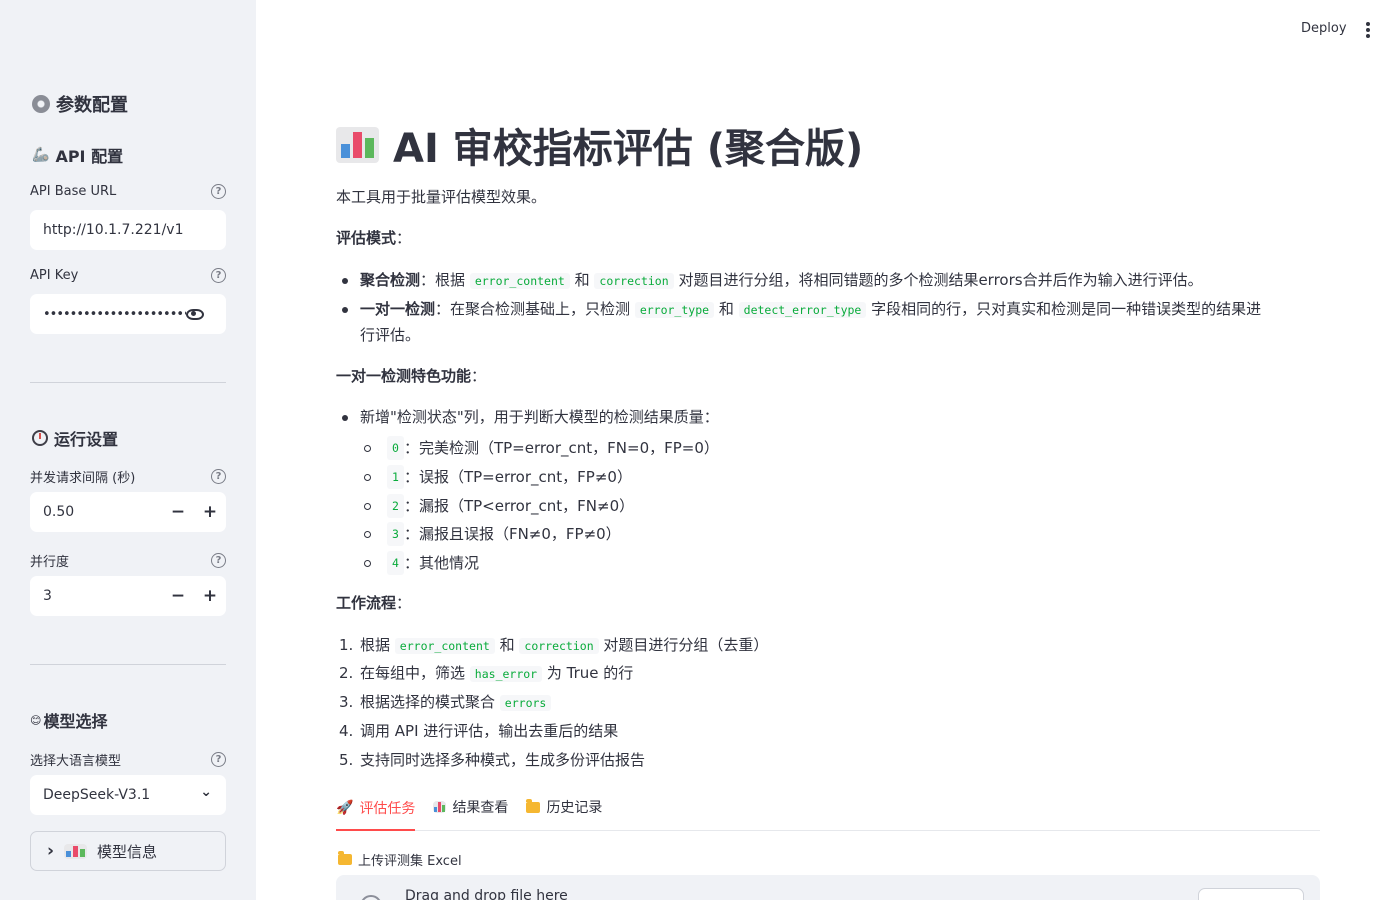 This screenshot has width=1400, height=900. What do you see at coordinates (390, 280) in the screenshot?
I see `mode-agg-name: 聚合检测` at bounding box center [390, 280].